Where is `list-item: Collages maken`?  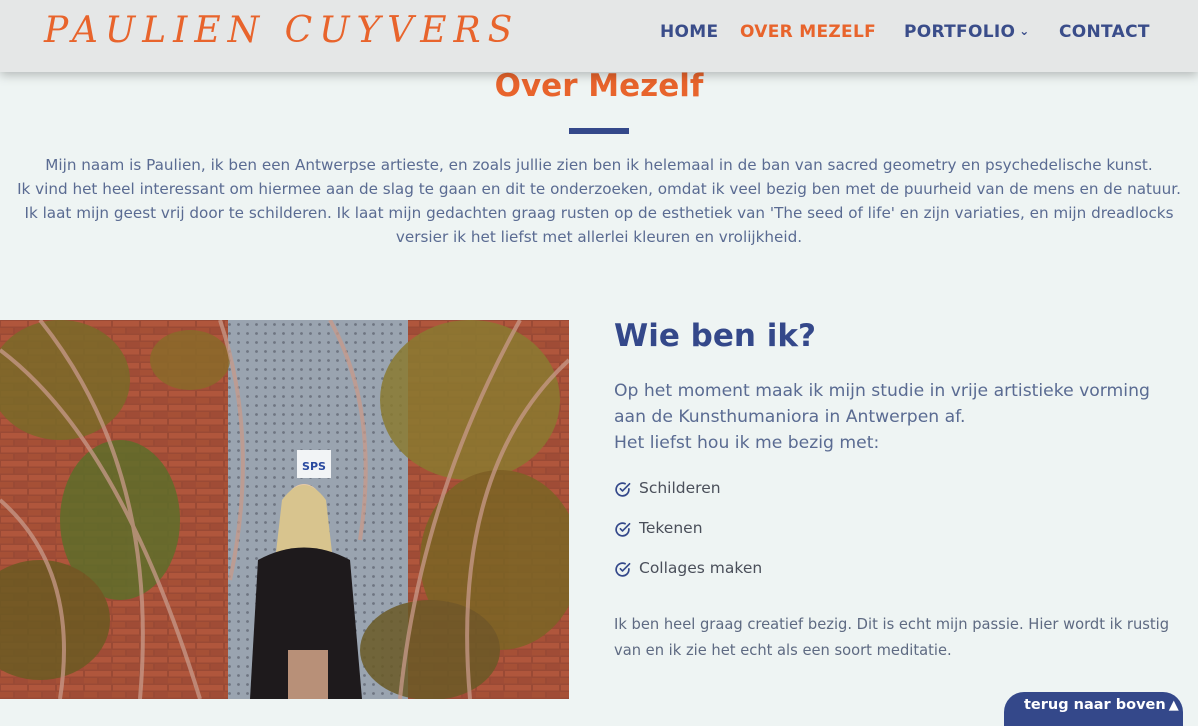
list-item: Collages maken is located at coordinates (688, 579).